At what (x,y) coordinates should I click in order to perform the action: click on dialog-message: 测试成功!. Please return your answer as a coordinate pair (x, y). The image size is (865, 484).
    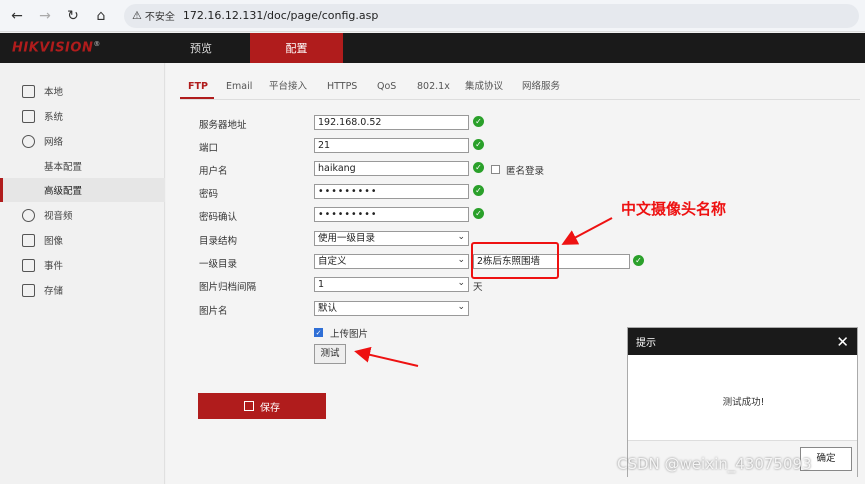
    Looking at the image, I should click on (743, 402).